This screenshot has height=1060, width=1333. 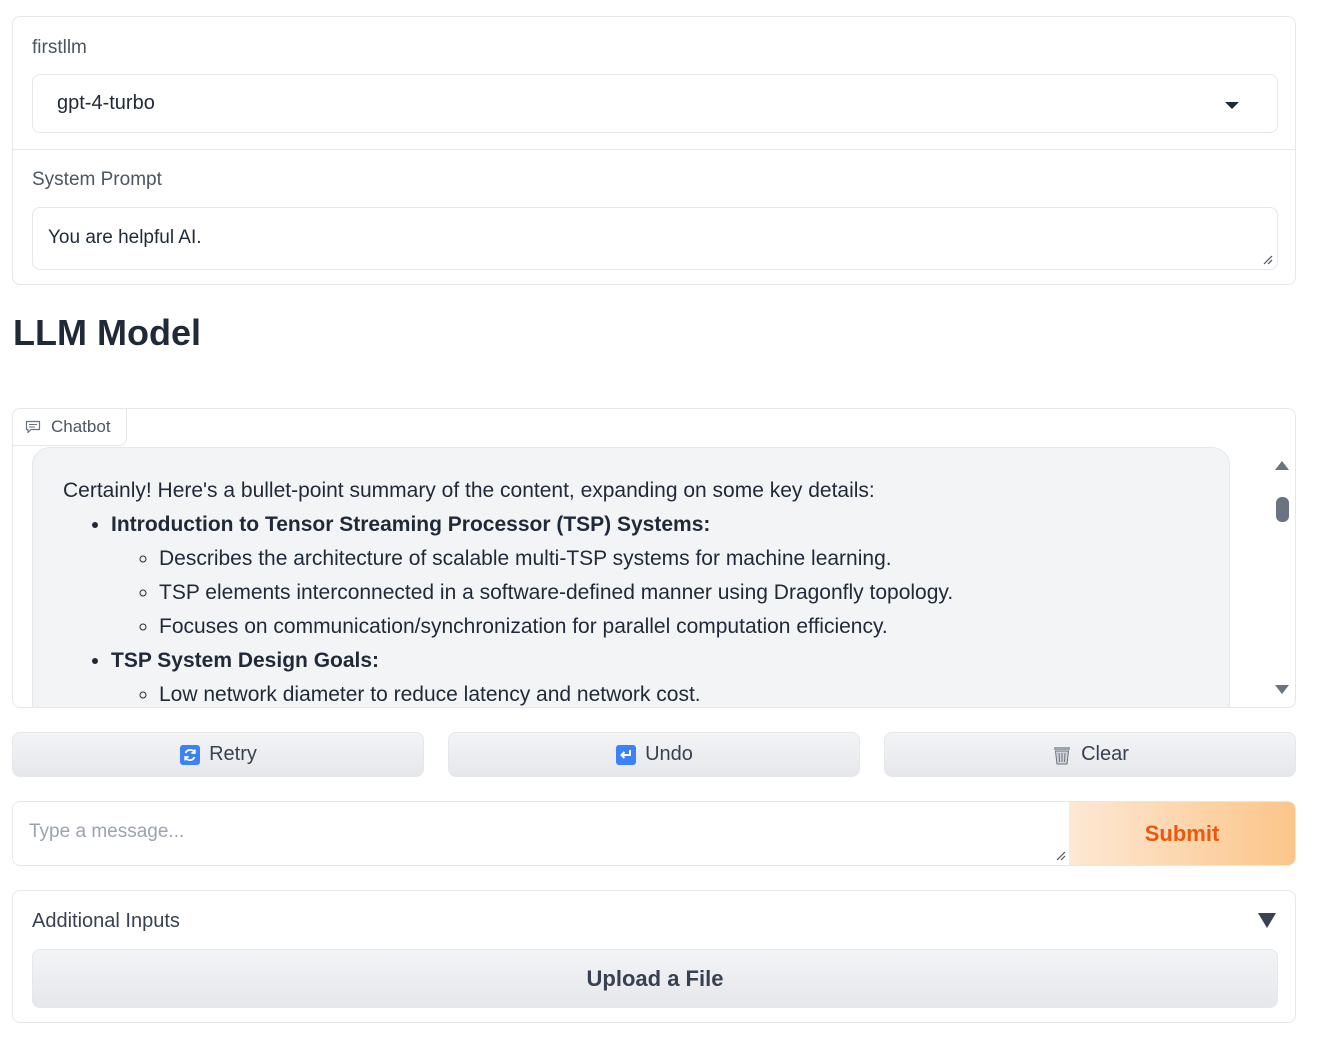 I want to click on retry-label: Retry, so click(x=233, y=754).